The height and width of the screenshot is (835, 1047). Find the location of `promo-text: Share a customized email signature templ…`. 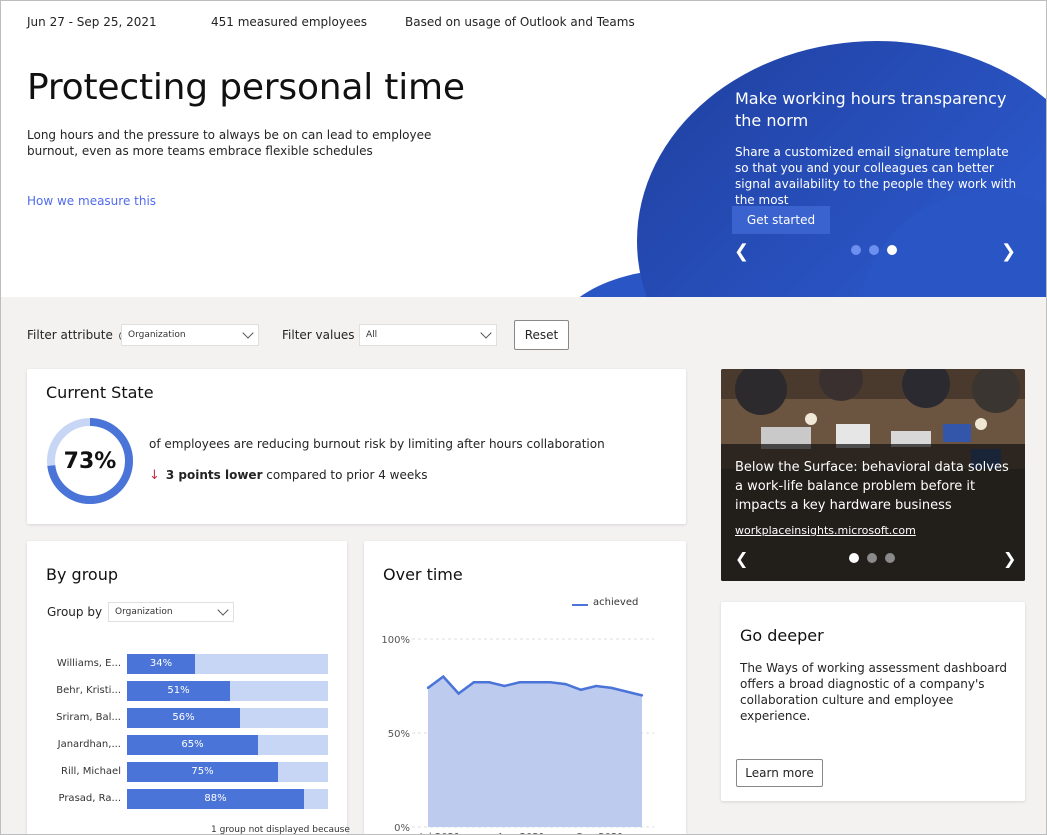

promo-text: Share a customized email signature templ… is located at coordinates (876, 176).